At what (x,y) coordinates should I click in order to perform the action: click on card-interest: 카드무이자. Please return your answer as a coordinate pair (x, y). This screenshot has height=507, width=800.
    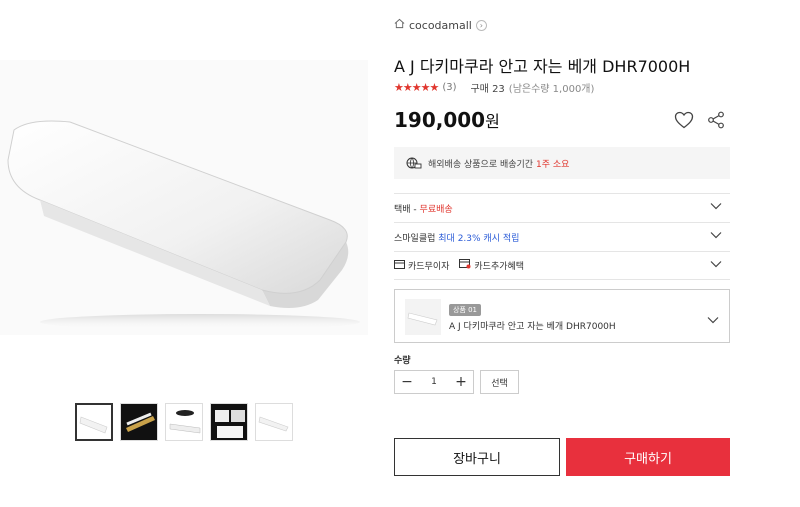
    Looking at the image, I should click on (421, 265).